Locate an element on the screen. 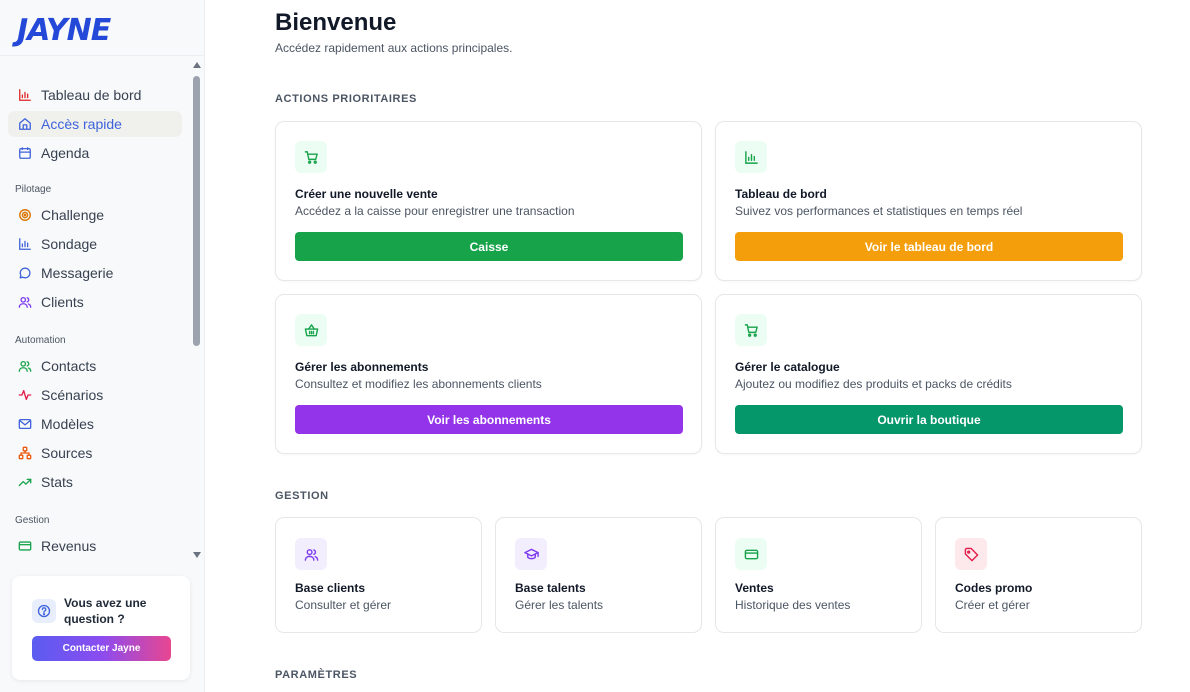 The image size is (1190, 692). sidebar-item-clients: Clients is located at coordinates (95, 302).